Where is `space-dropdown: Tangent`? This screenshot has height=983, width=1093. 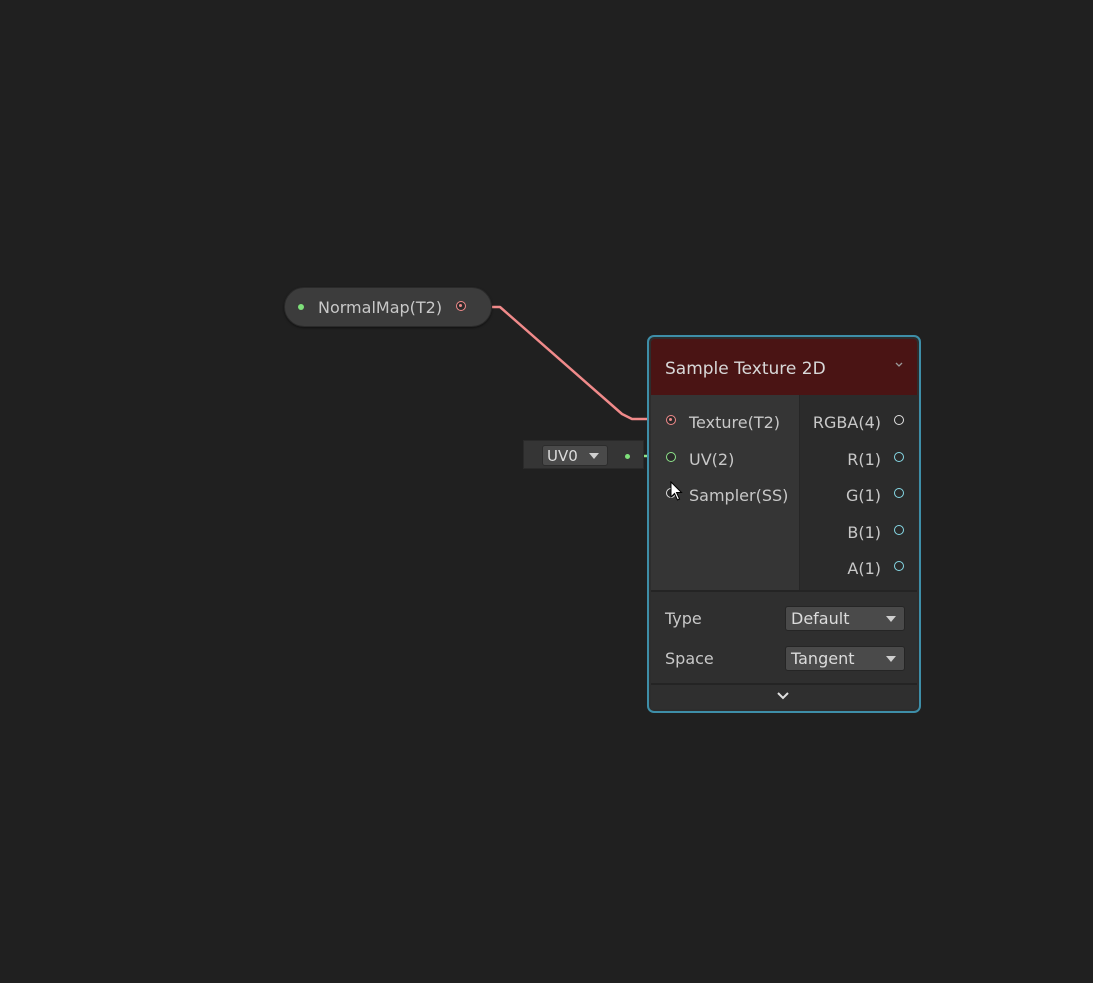
space-dropdown: Tangent is located at coordinates (845, 658).